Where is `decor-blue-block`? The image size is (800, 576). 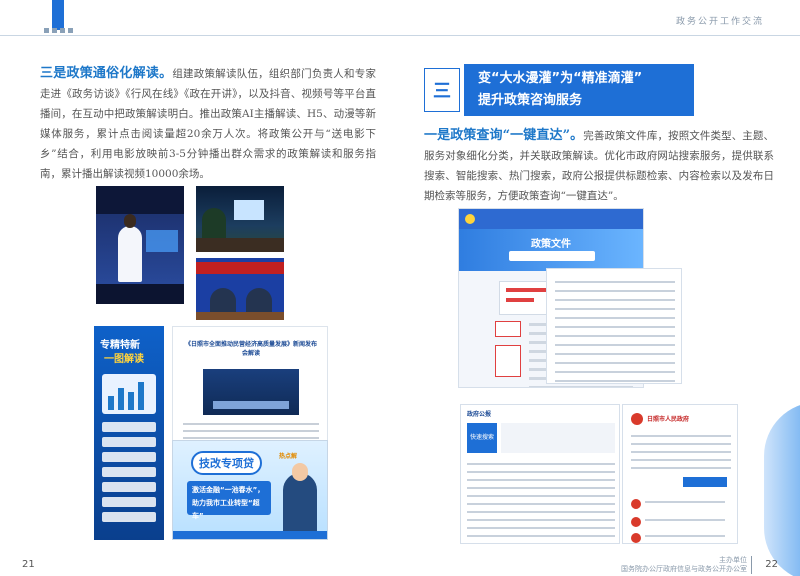 decor-blue-block is located at coordinates (58, 15).